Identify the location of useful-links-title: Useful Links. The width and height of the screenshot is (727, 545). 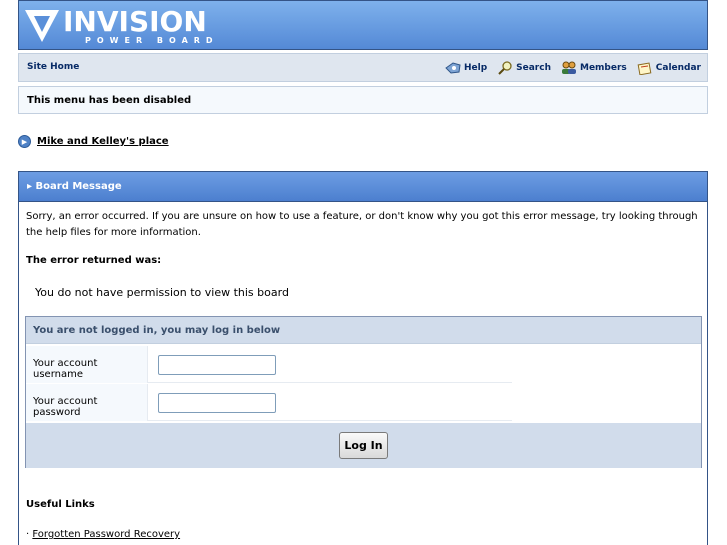
(60, 504).